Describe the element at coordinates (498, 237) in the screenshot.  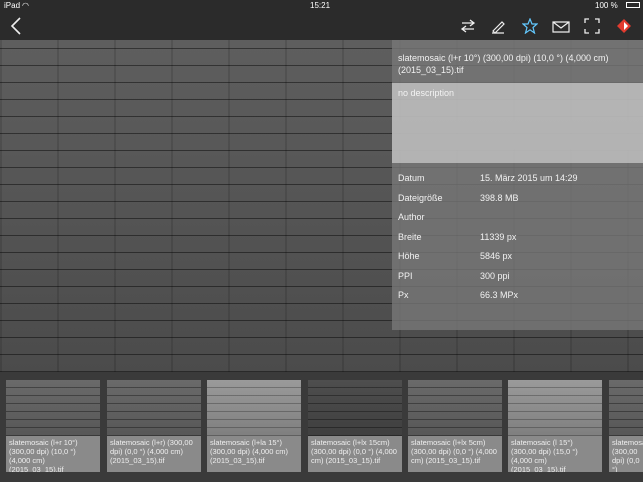
I see `meta-value: 11339 px` at that location.